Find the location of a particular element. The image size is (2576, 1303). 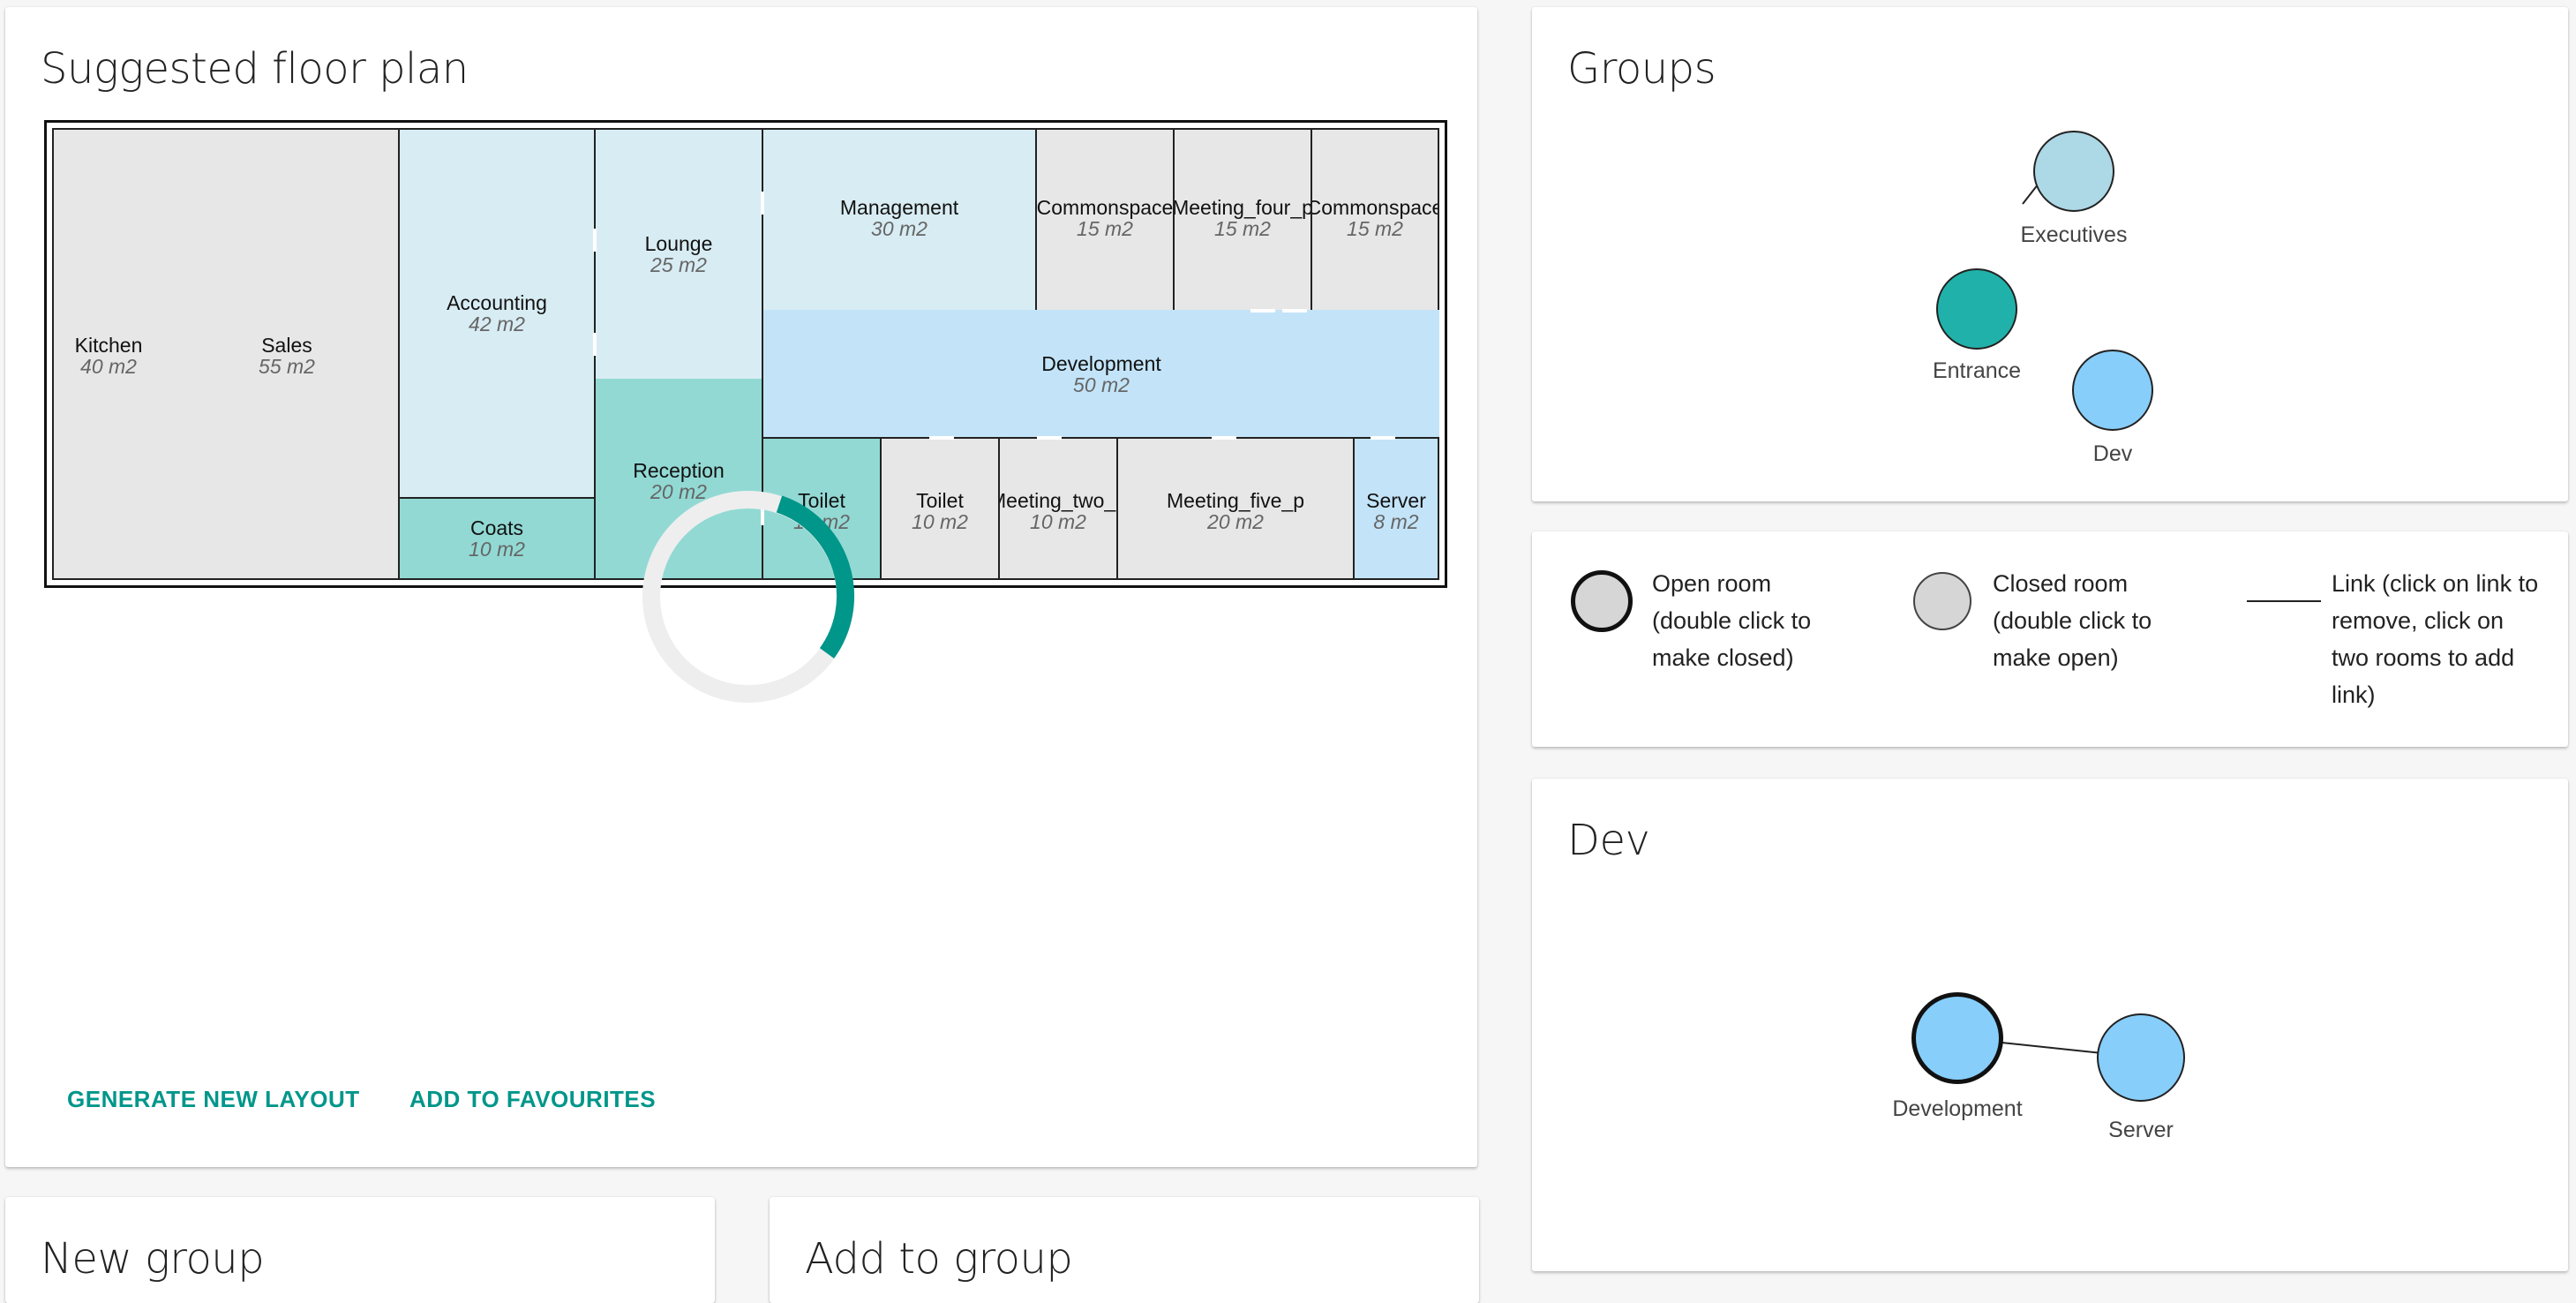

add-to-group-title: Add to group is located at coordinates (939, 1259).